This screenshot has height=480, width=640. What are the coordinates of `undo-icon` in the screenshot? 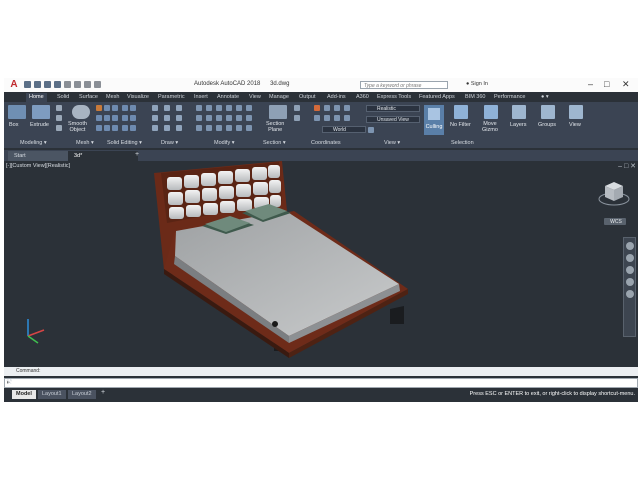 It's located at (77, 84).